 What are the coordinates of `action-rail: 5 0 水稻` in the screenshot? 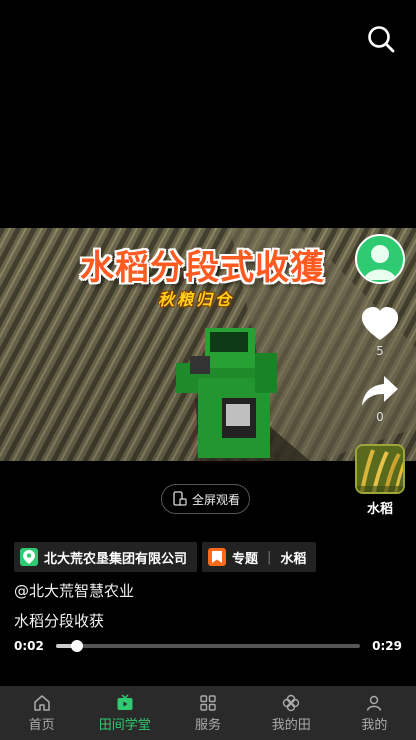 It's located at (380, 375).